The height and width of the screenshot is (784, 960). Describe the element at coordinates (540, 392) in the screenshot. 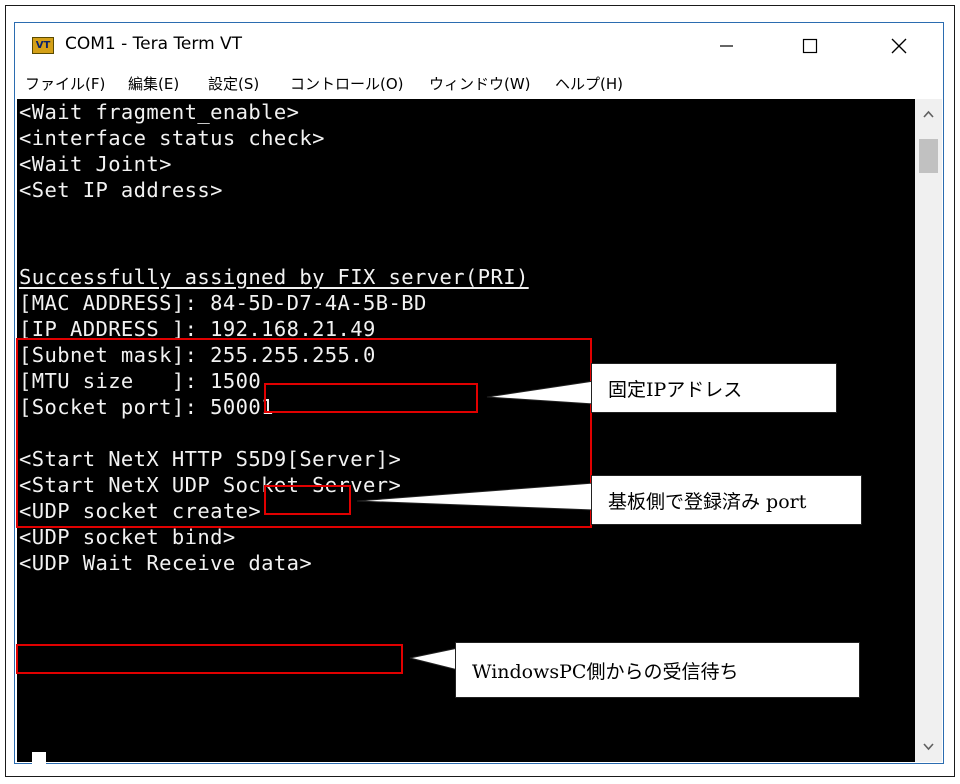

I see `callout-pointer-ip` at that location.